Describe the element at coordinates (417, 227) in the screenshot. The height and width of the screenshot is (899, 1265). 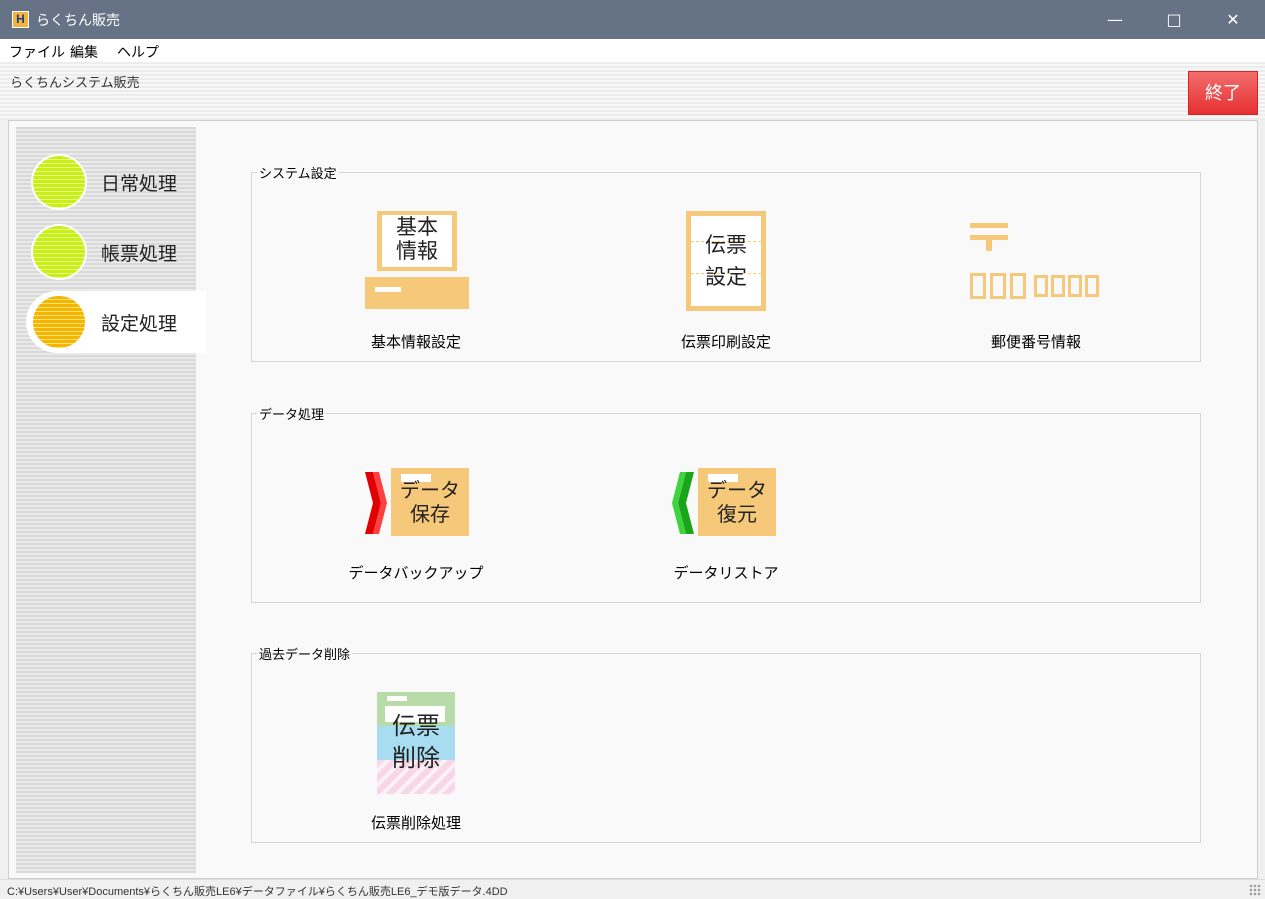
I see `icon-text: 基本` at that location.